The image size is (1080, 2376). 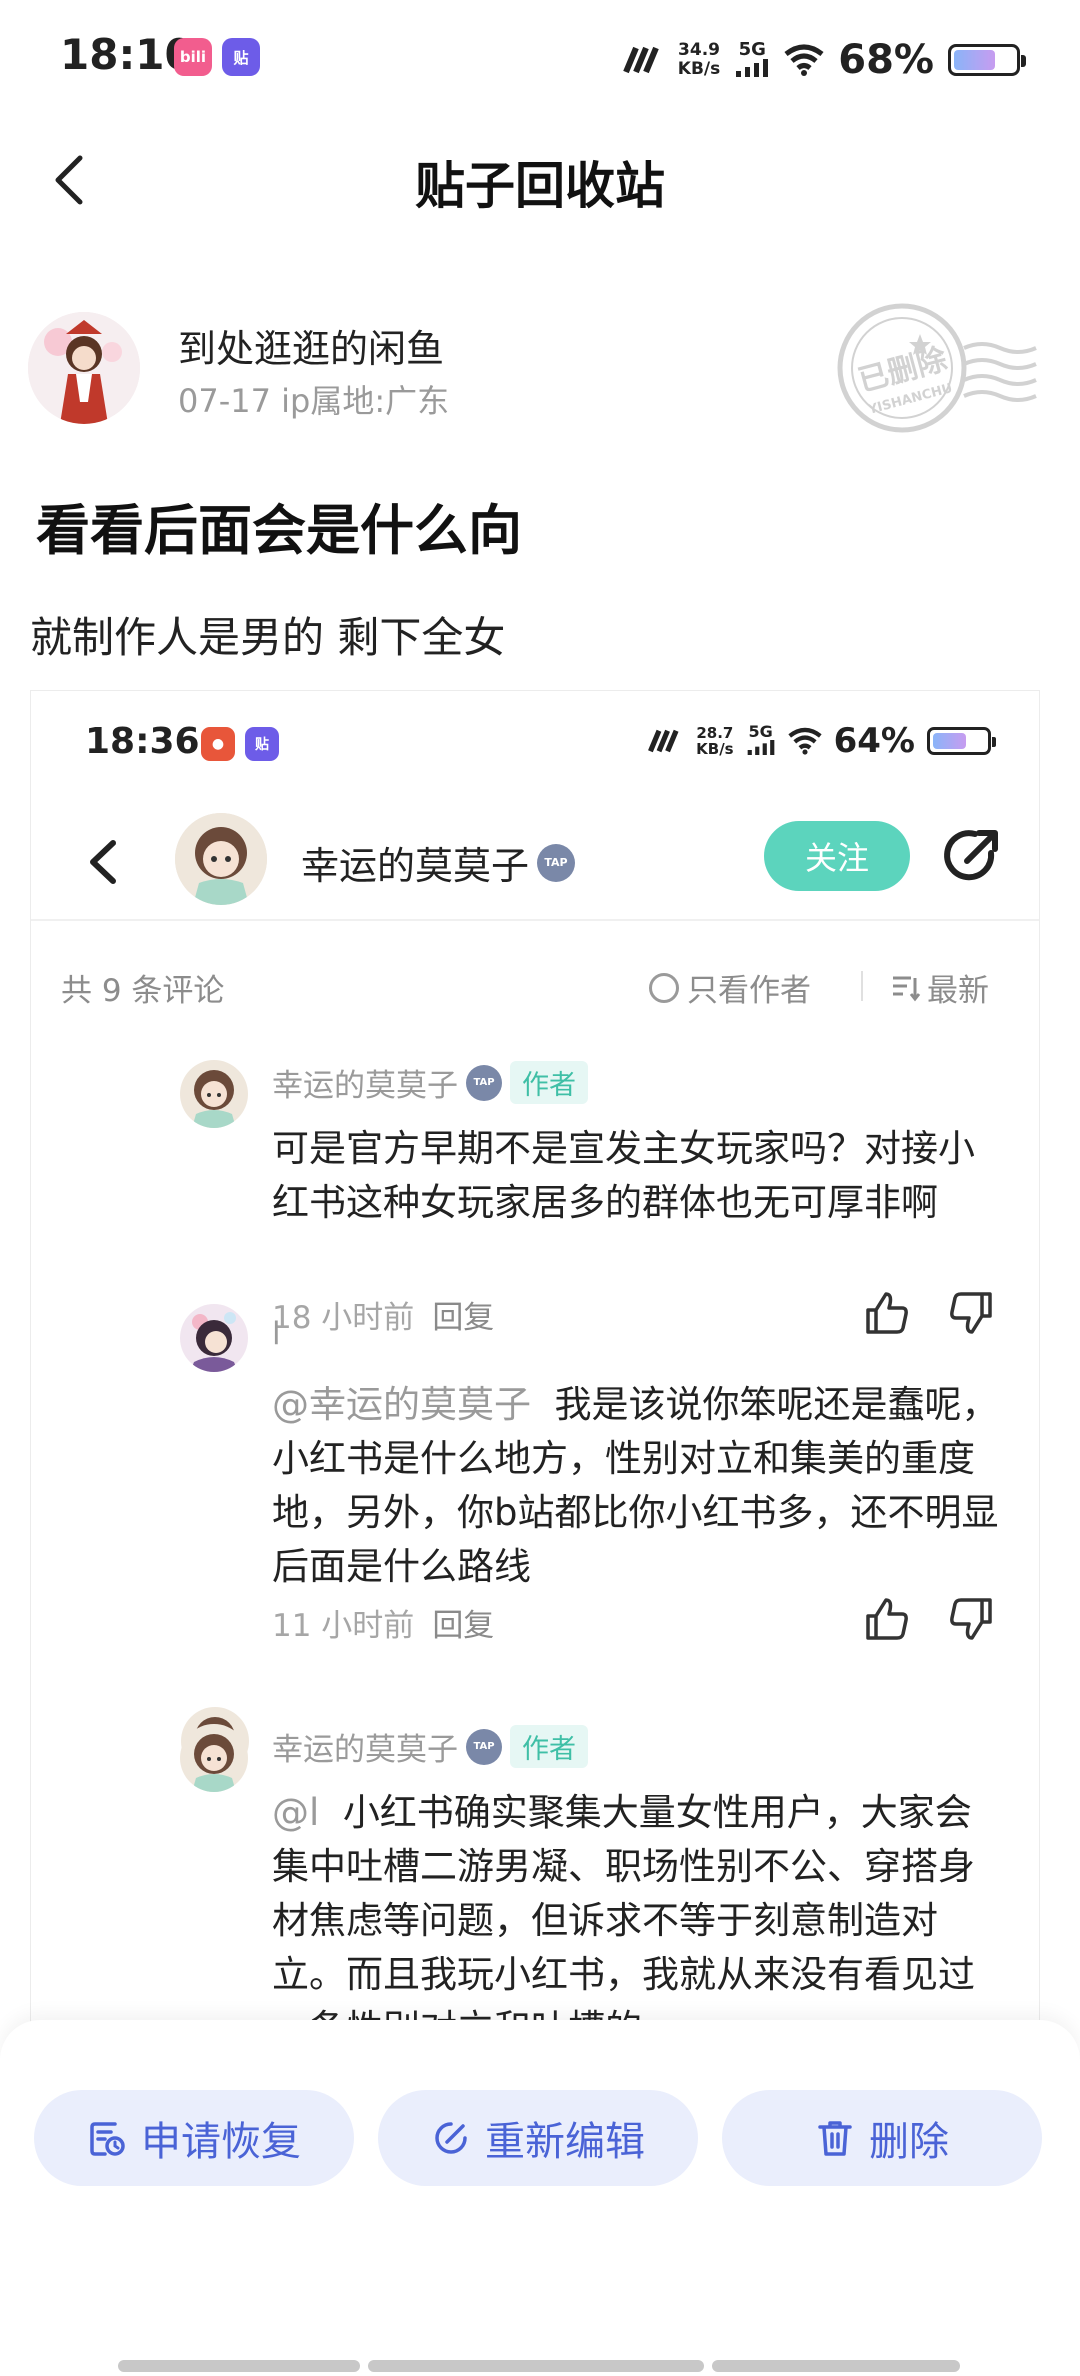 I want to click on comment-text: 可是官方早期不是宣发主女玩家吗？对接小红书这种女玩家居多的群体也无可厚非啊, so click(x=623, y=1175).